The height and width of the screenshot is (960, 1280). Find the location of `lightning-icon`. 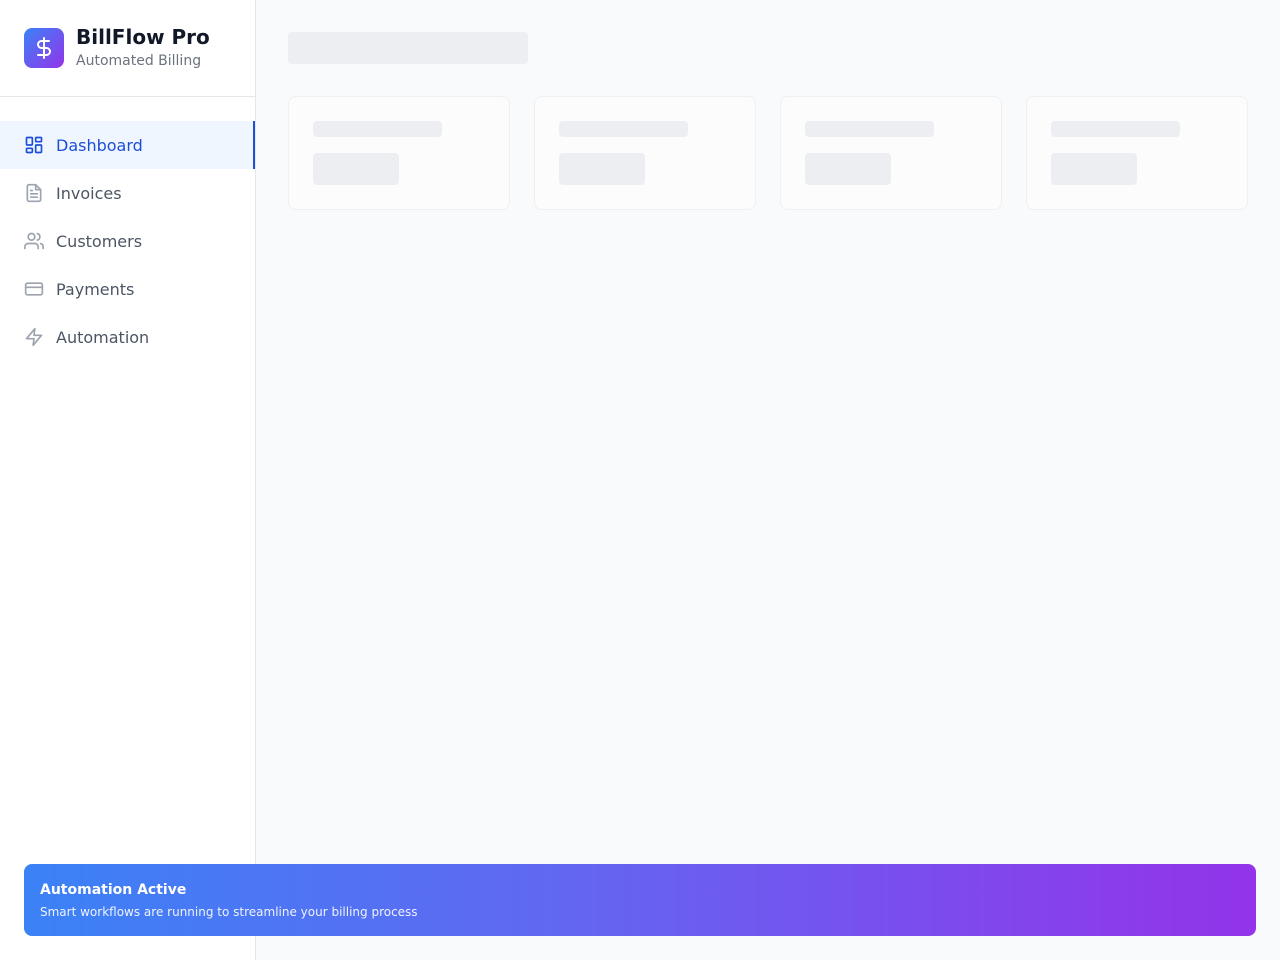

lightning-icon is located at coordinates (34, 337).